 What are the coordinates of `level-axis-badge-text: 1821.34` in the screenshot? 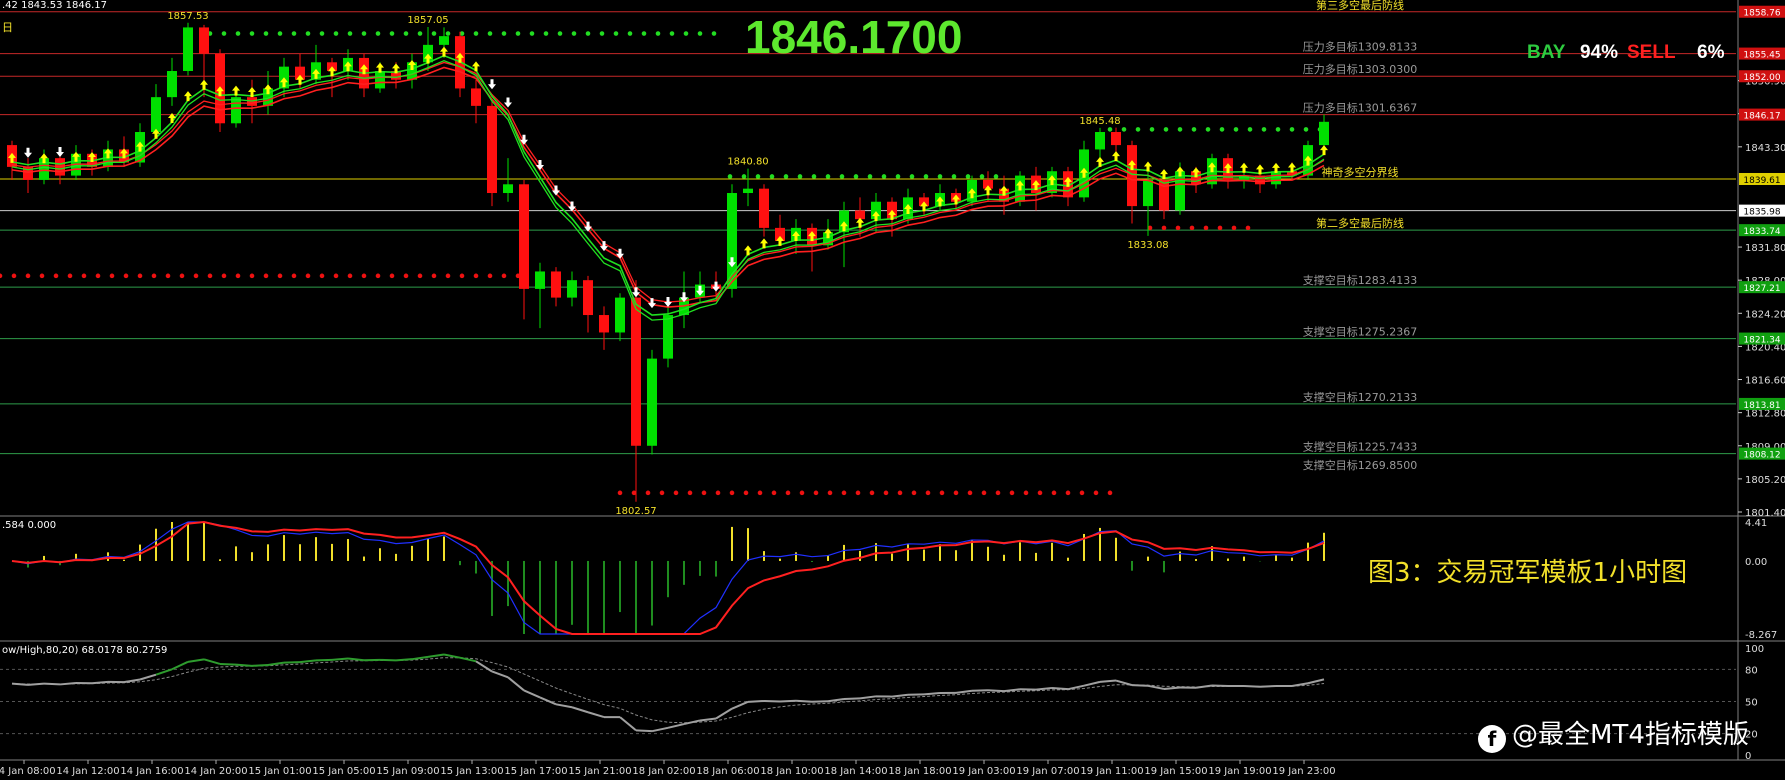 It's located at (1761, 341).